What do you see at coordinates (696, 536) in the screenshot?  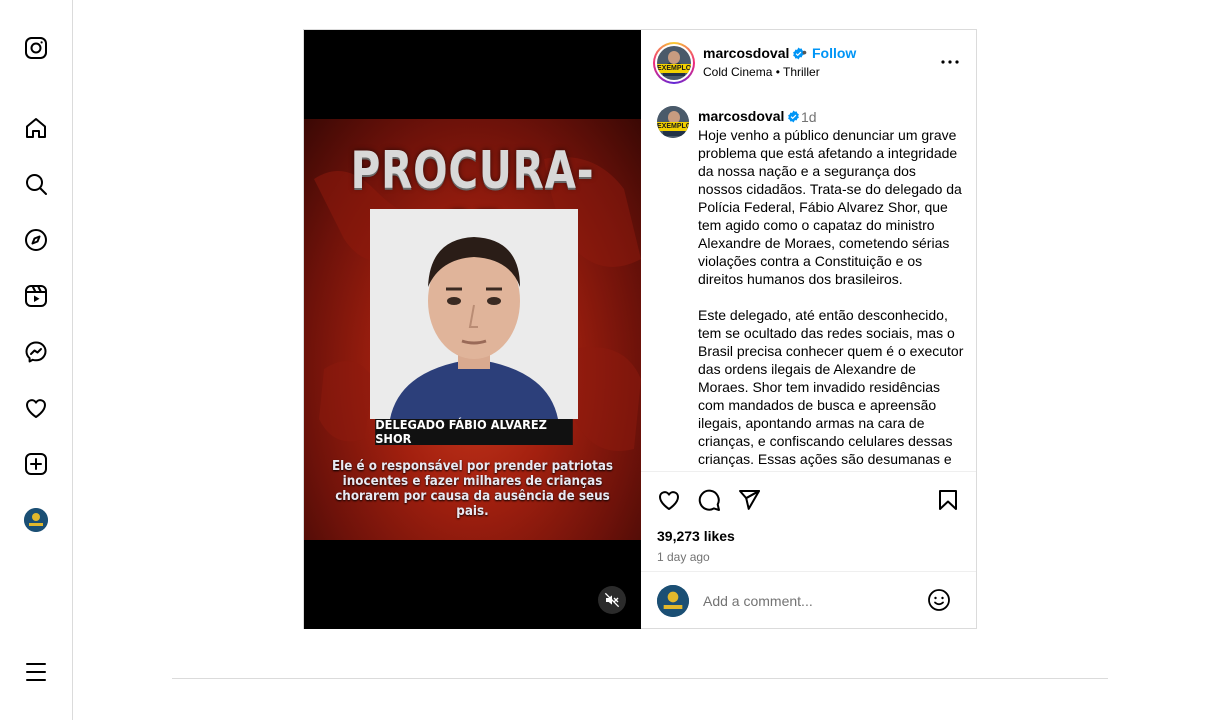 I see `likes-count: 39,273 likes` at bounding box center [696, 536].